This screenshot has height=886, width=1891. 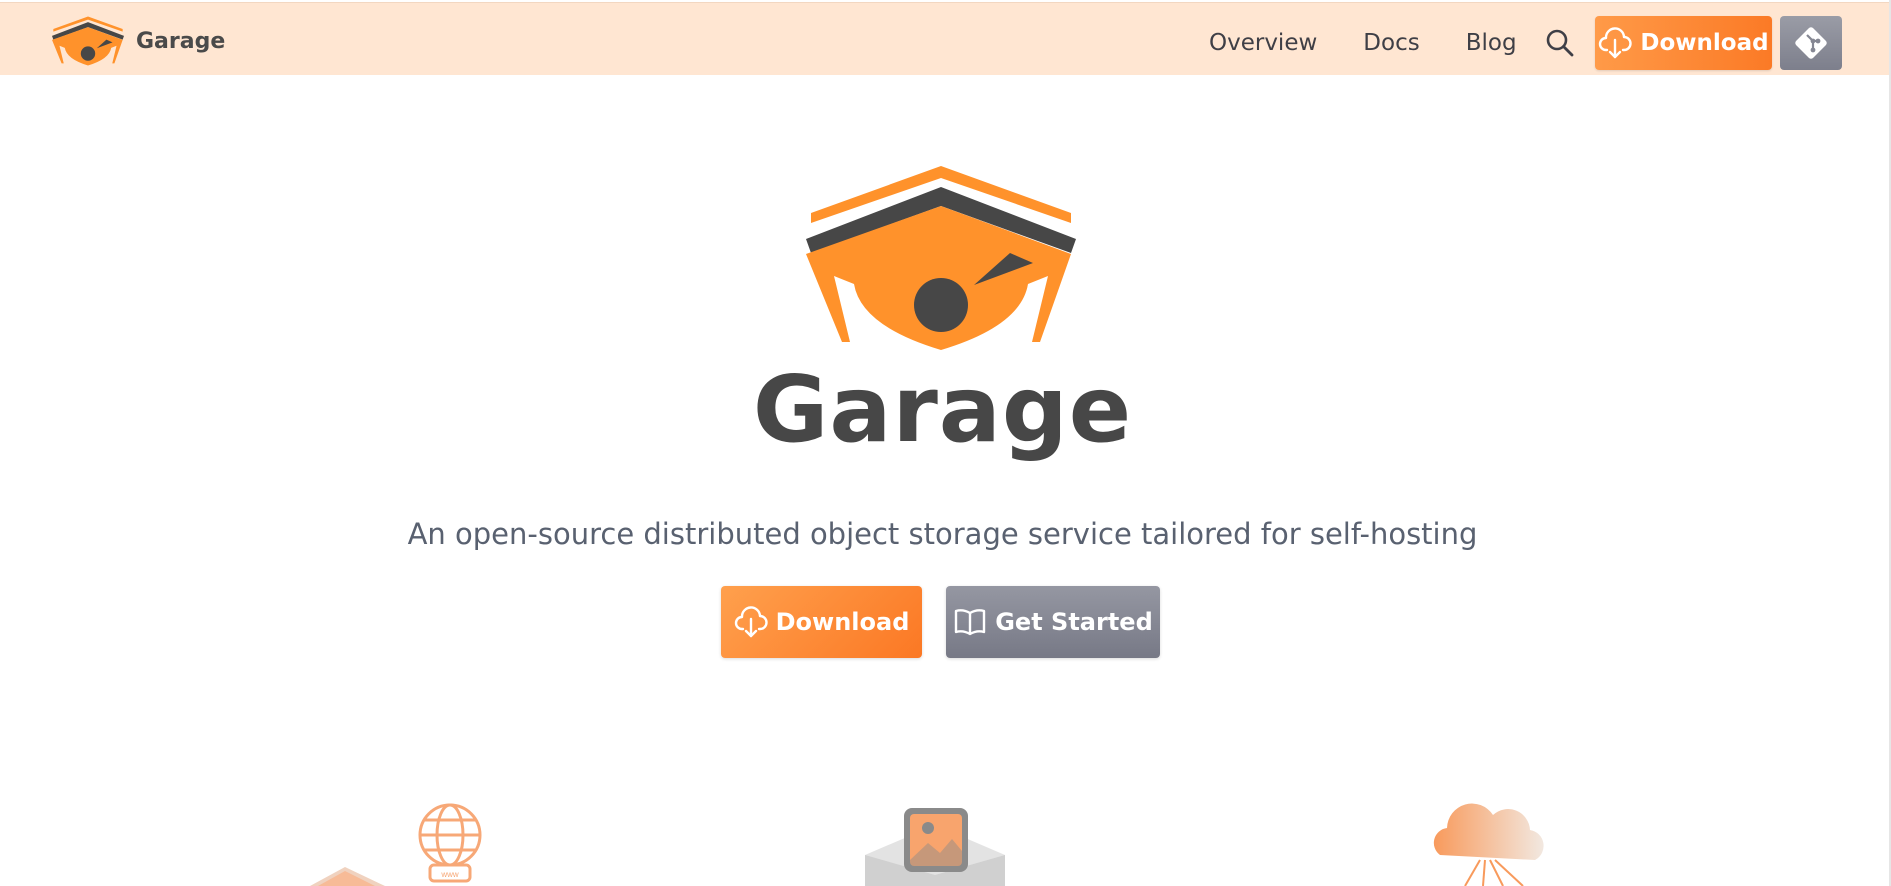 What do you see at coordinates (1263, 43) in the screenshot?
I see `nav-link-overview: Overview` at bounding box center [1263, 43].